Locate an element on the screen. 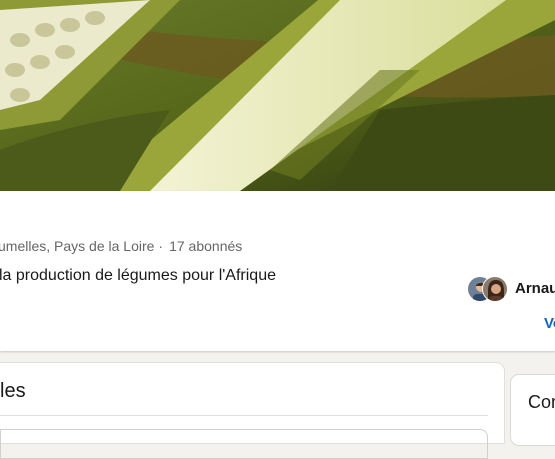  section-title: les is located at coordinates (13, 391).